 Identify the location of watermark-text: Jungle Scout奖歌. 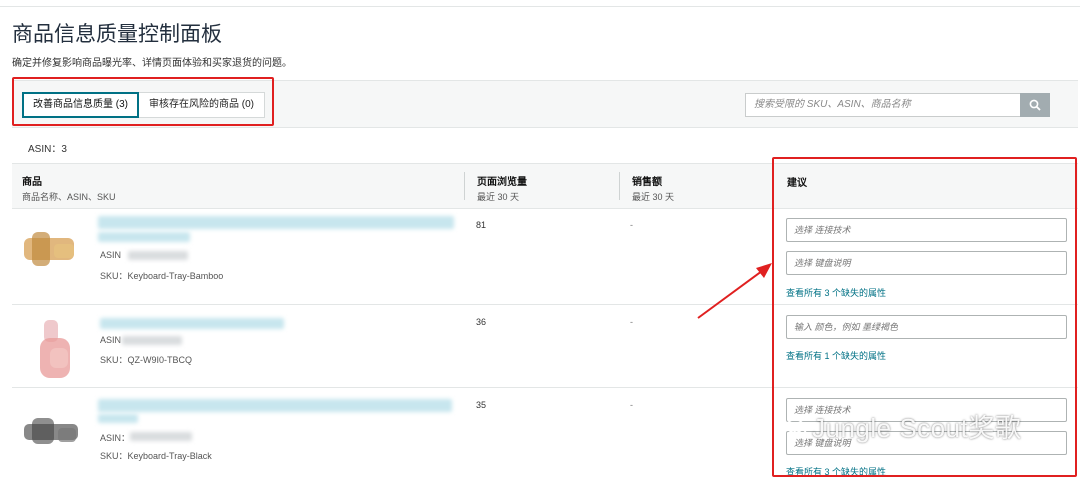
(917, 428).